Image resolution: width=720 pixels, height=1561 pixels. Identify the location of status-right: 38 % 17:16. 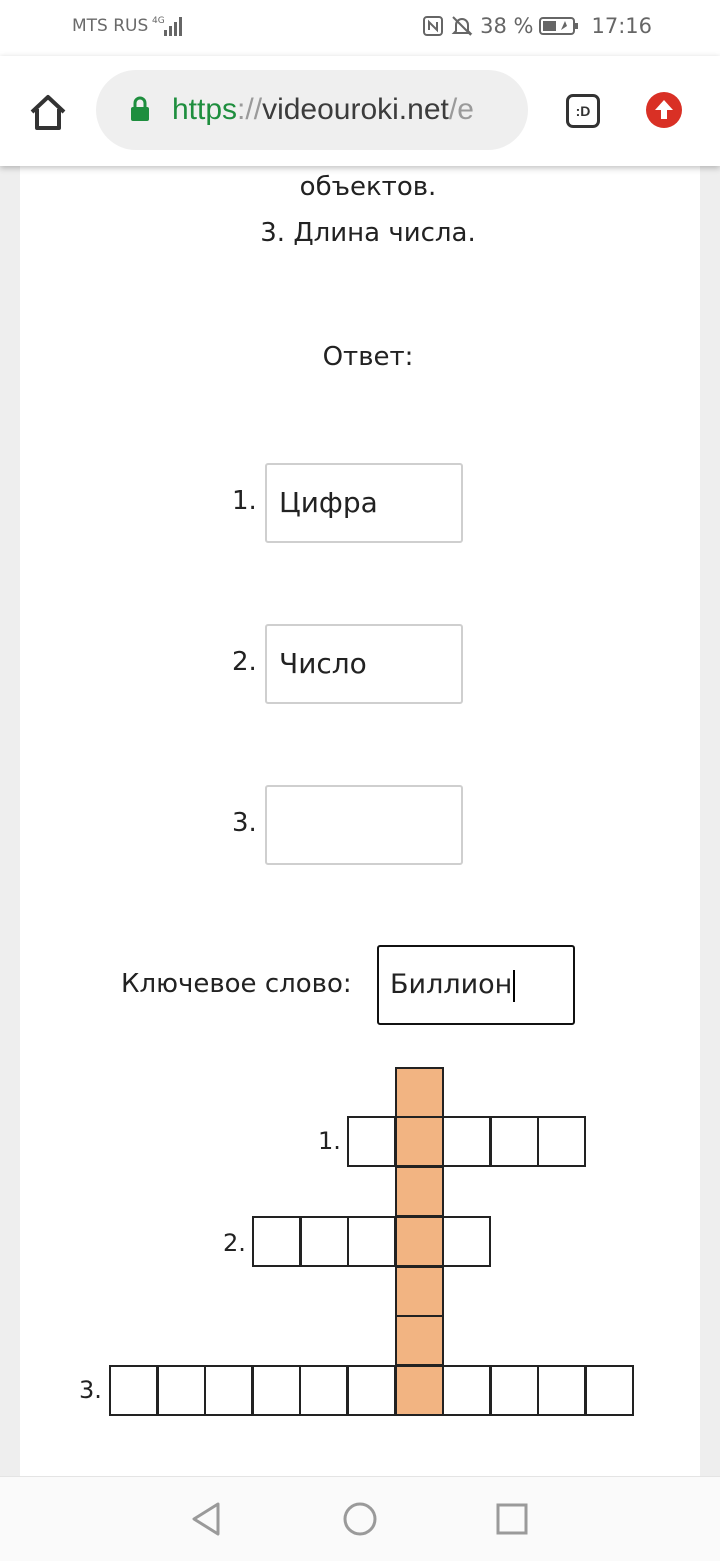
(537, 26).